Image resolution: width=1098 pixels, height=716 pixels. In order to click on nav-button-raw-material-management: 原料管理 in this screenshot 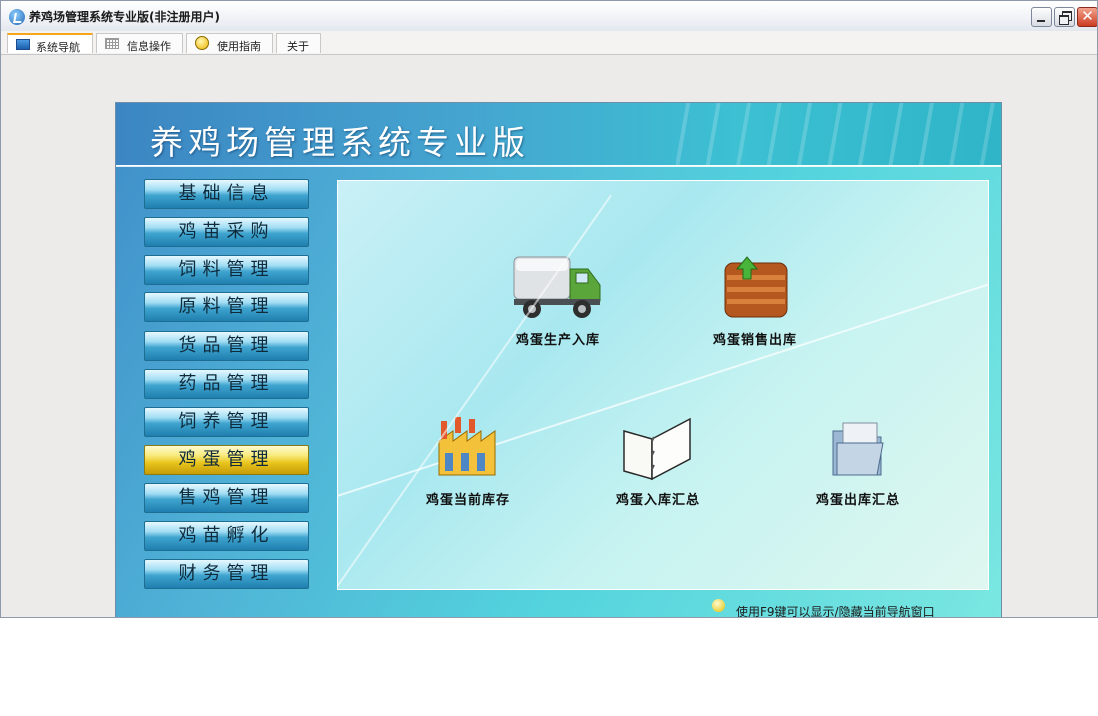, I will do `click(226, 307)`.